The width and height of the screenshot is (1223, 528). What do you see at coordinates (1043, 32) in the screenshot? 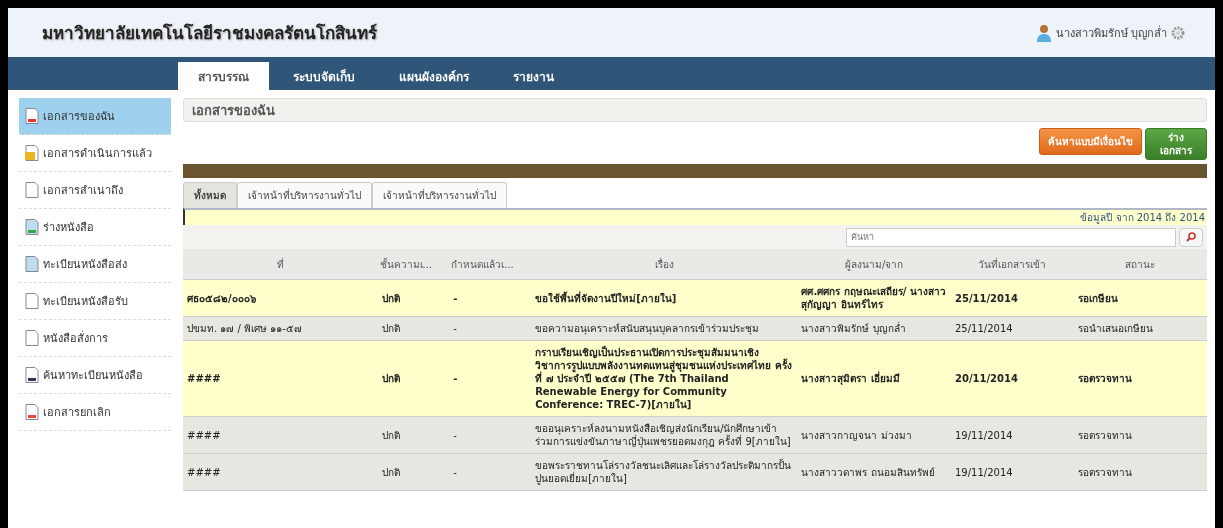
I see `user-avatar-icon` at bounding box center [1043, 32].